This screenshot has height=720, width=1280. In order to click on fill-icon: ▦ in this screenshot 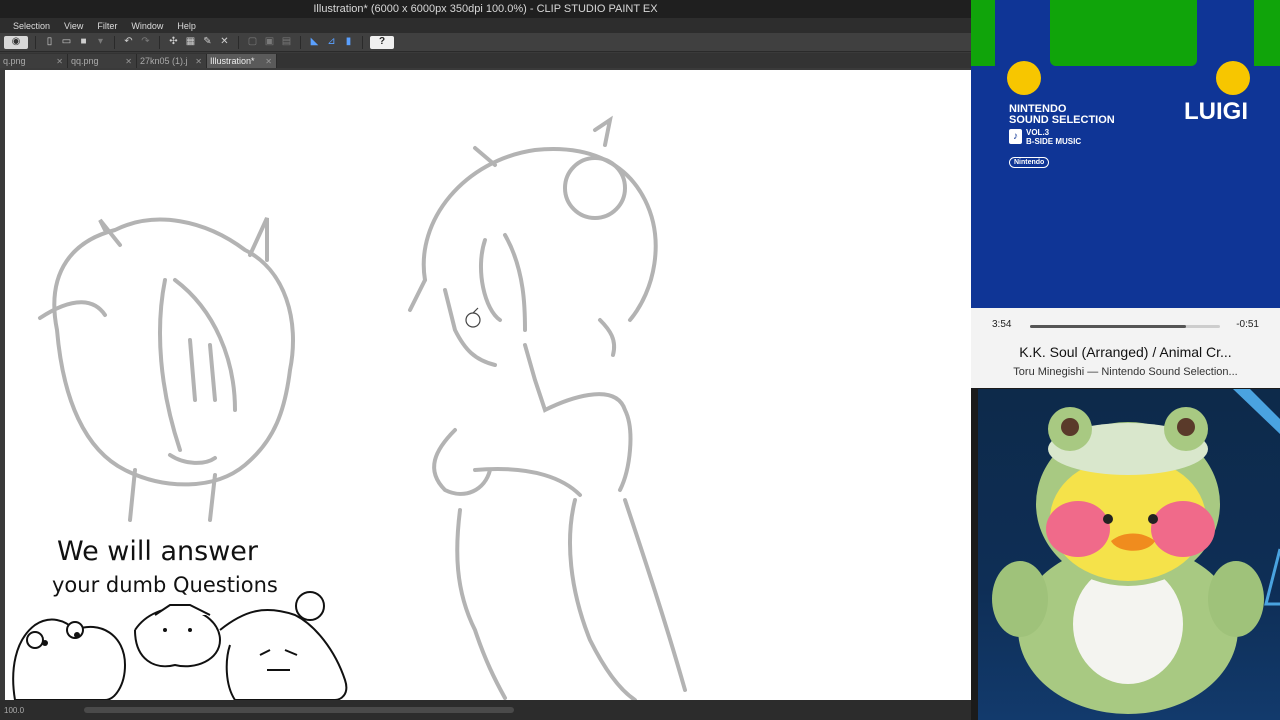, I will do `click(190, 42)`.